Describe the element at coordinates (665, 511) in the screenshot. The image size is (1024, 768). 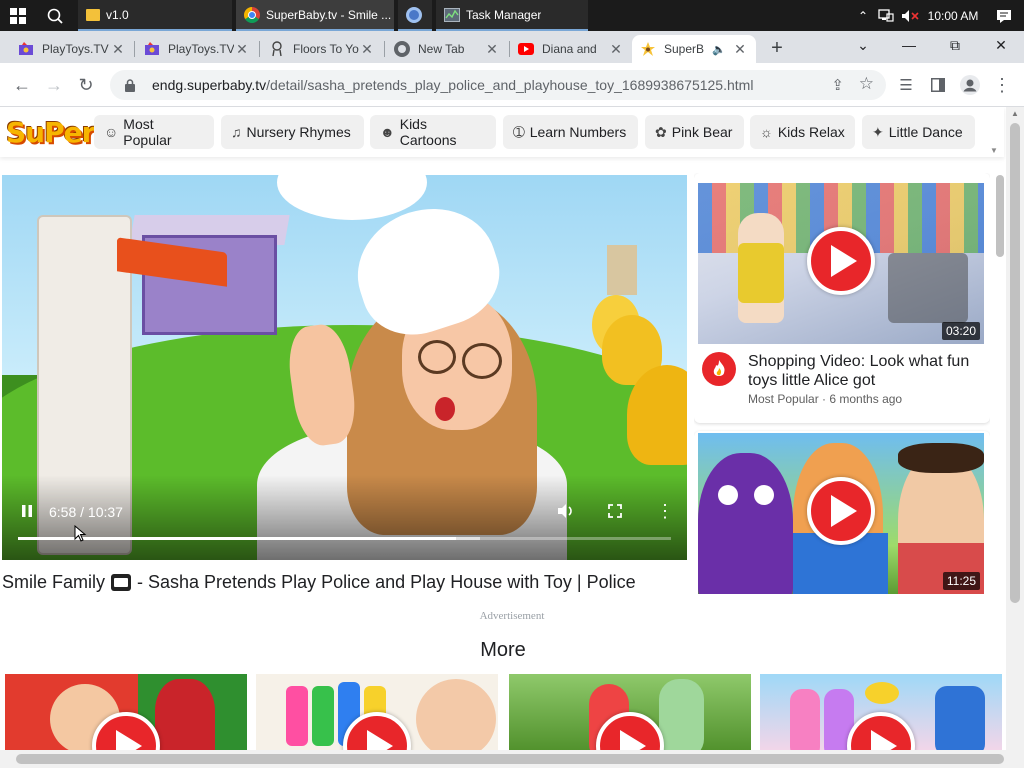
I see `player-menu-button: ⋮` at that location.